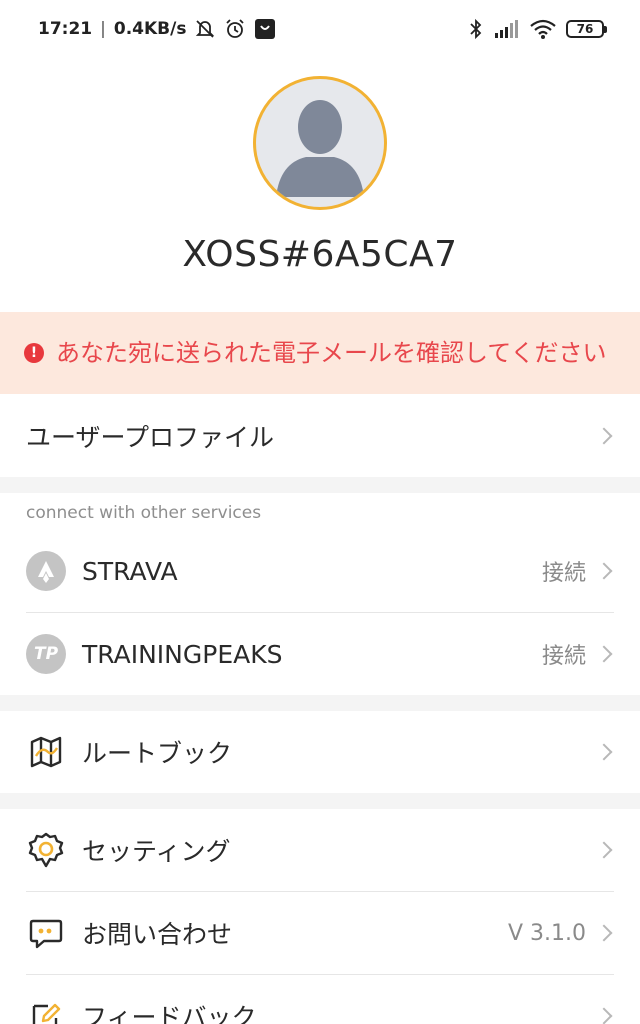 The height and width of the screenshot is (1024, 640). Describe the element at coordinates (320, 571) in the screenshot. I see `strava-row: STRAVA 接続` at that location.